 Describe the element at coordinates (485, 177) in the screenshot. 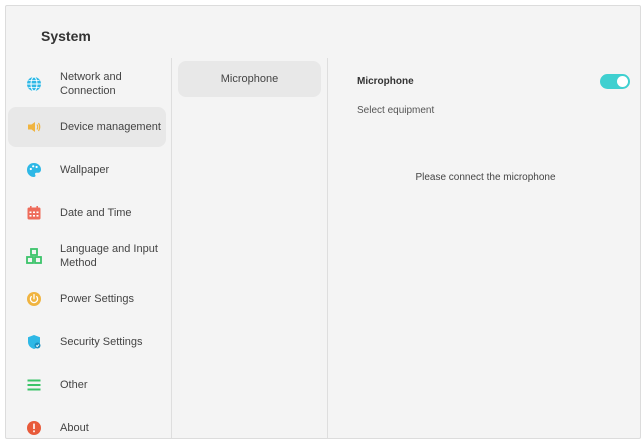

I see `empty-state-message: Please connect the microphone` at that location.